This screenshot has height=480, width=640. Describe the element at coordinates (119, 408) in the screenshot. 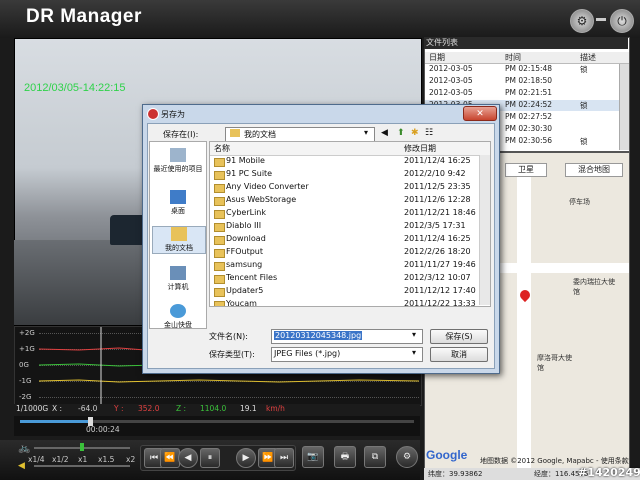

I see `y-label: Y :` at that location.